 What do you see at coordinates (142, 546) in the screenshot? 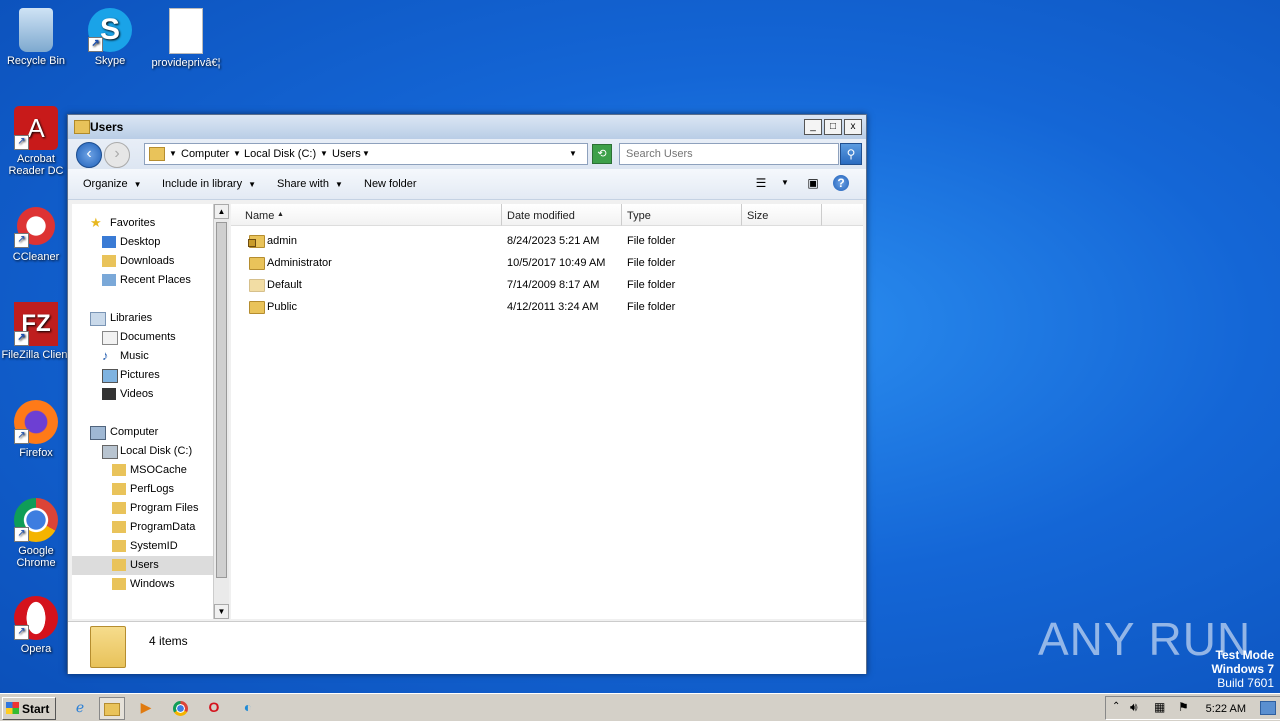
I see `nav-systemid: SystemID` at bounding box center [142, 546].